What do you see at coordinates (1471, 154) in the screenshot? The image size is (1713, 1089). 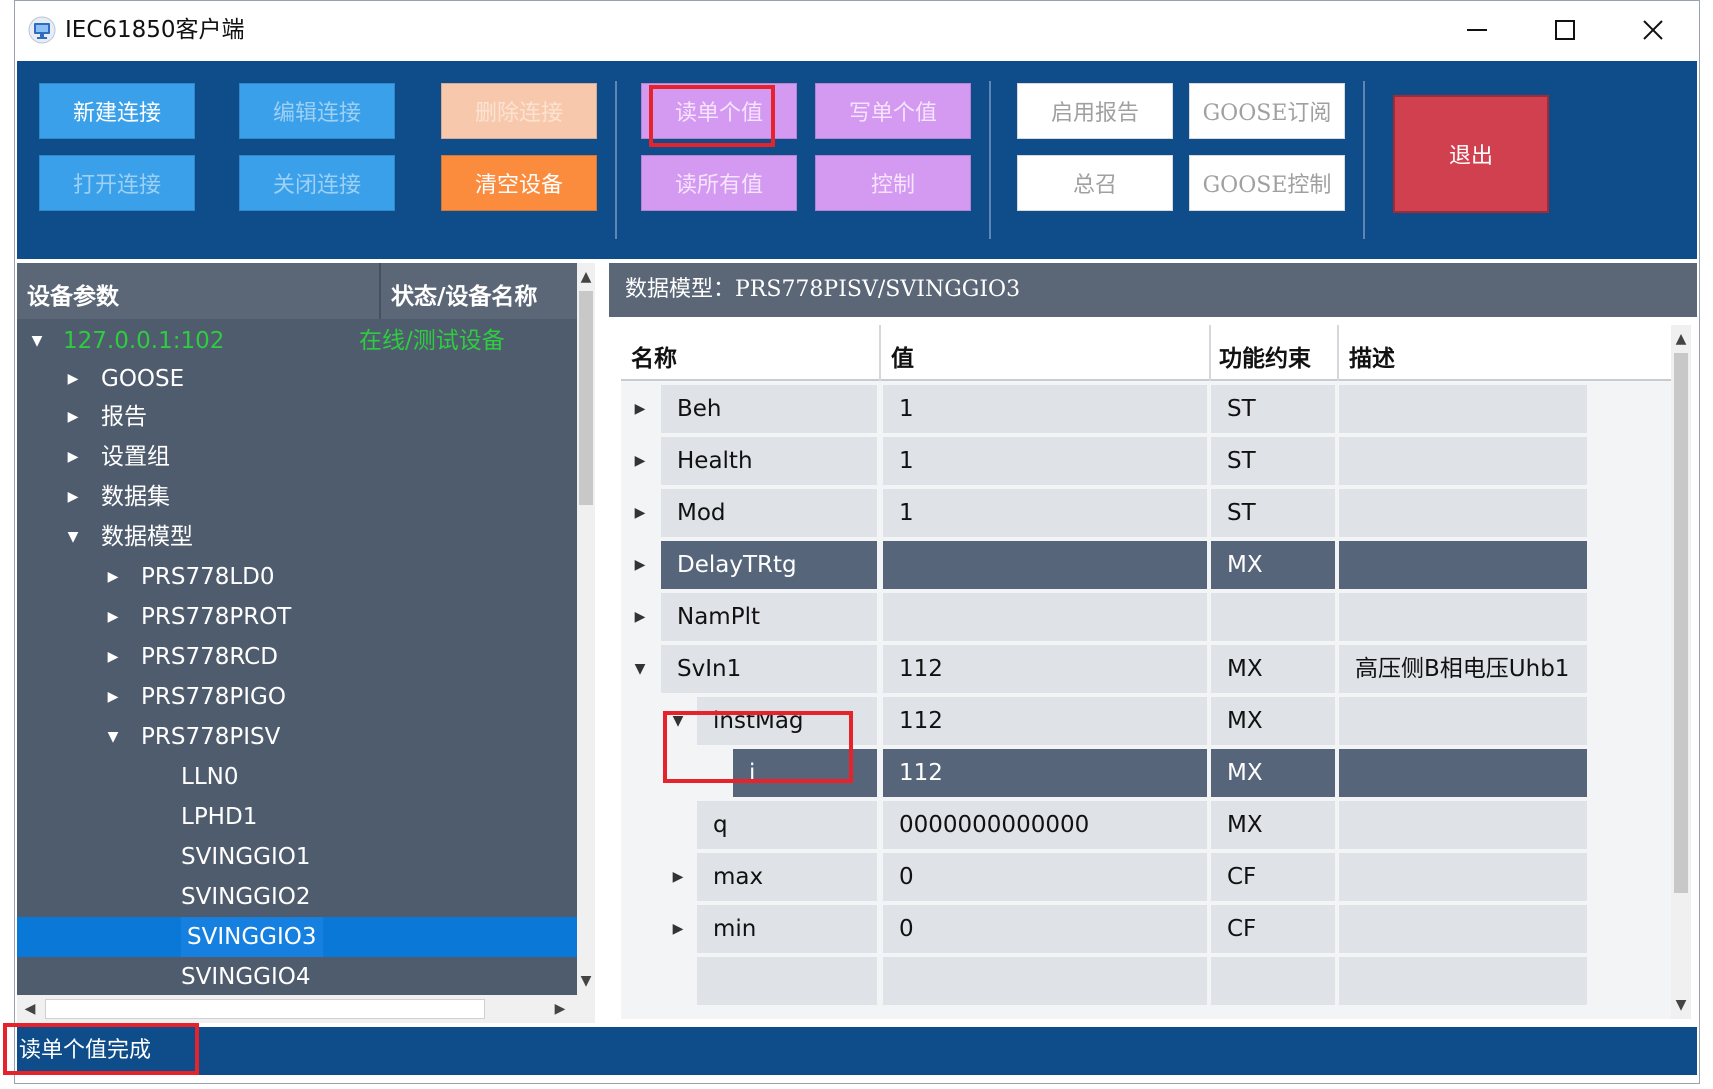 I see `exit-button: 退出` at bounding box center [1471, 154].